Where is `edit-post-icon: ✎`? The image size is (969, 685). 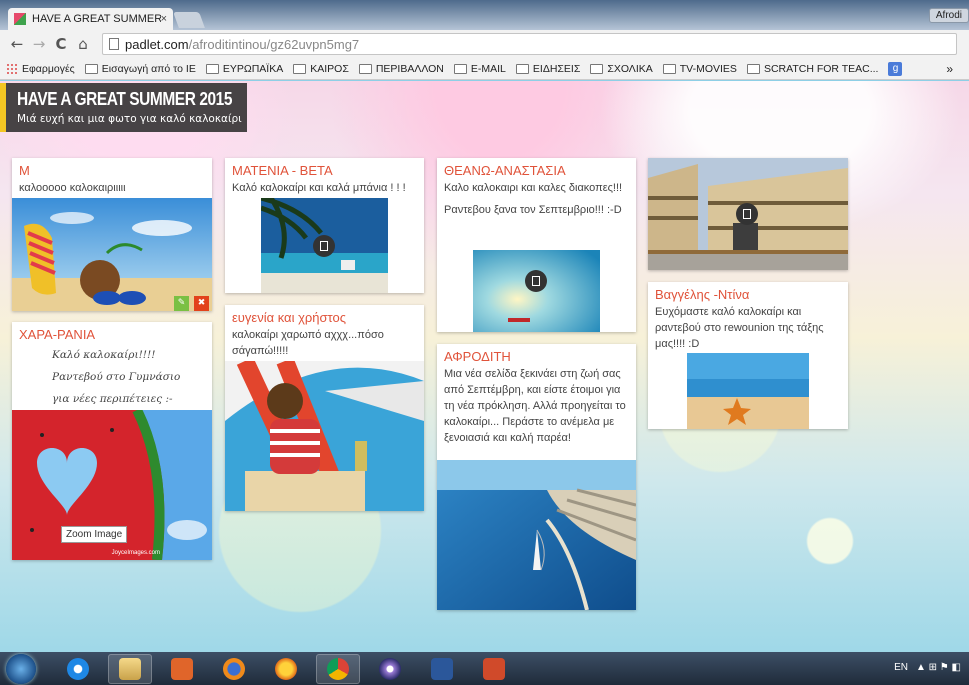
edit-post-icon: ✎ is located at coordinates (181, 303).